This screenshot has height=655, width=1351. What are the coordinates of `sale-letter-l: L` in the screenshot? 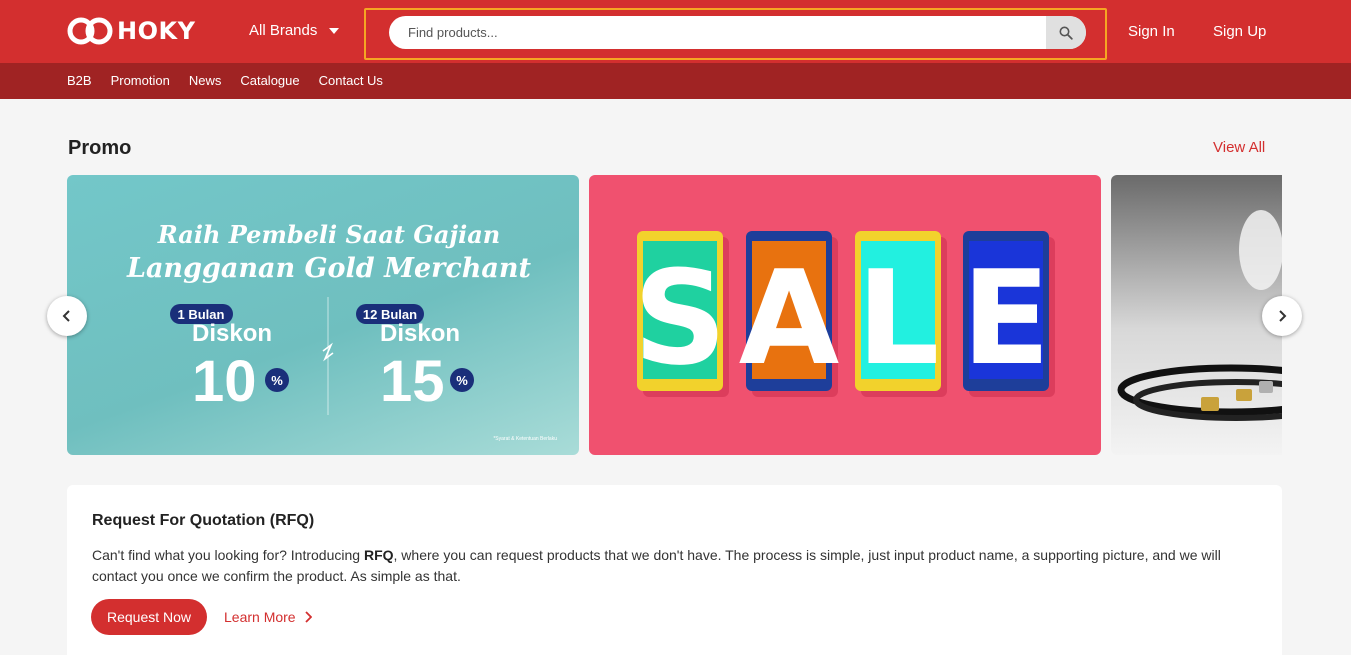 It's located at (898, 318).